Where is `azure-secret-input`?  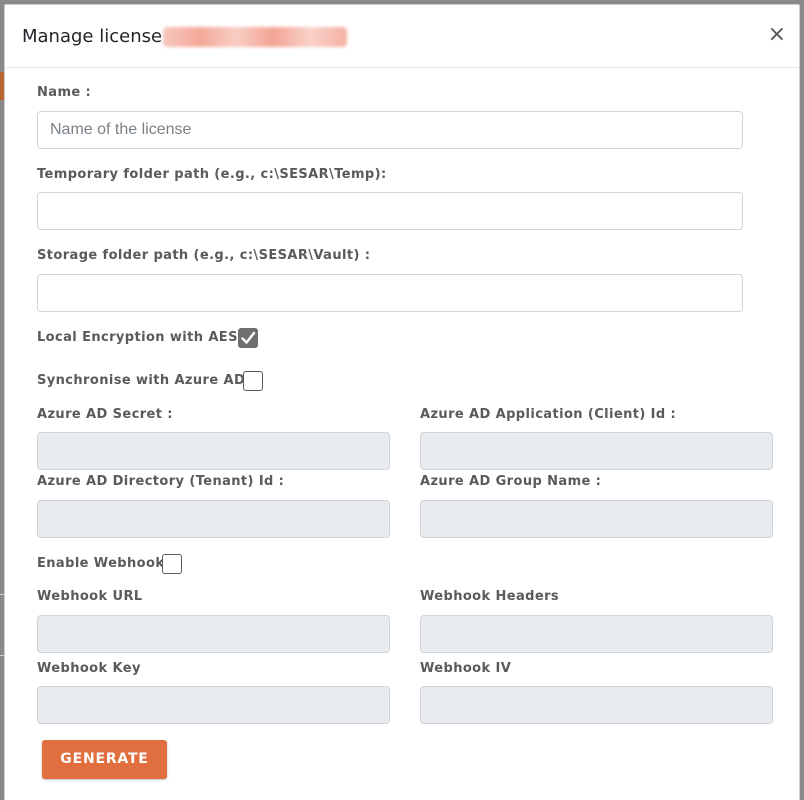 azure-secret-input is located at coordinates (213, 451).